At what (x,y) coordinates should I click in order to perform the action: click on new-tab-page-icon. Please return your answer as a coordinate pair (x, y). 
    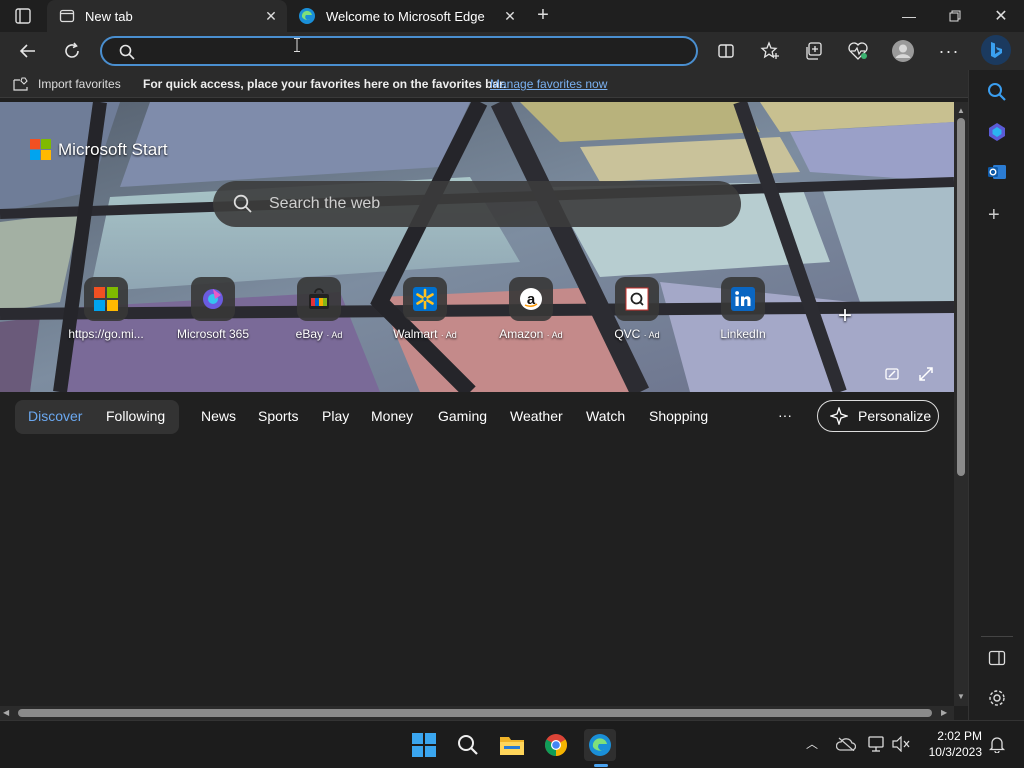
    Looking at the image, I should click on (67, 16).